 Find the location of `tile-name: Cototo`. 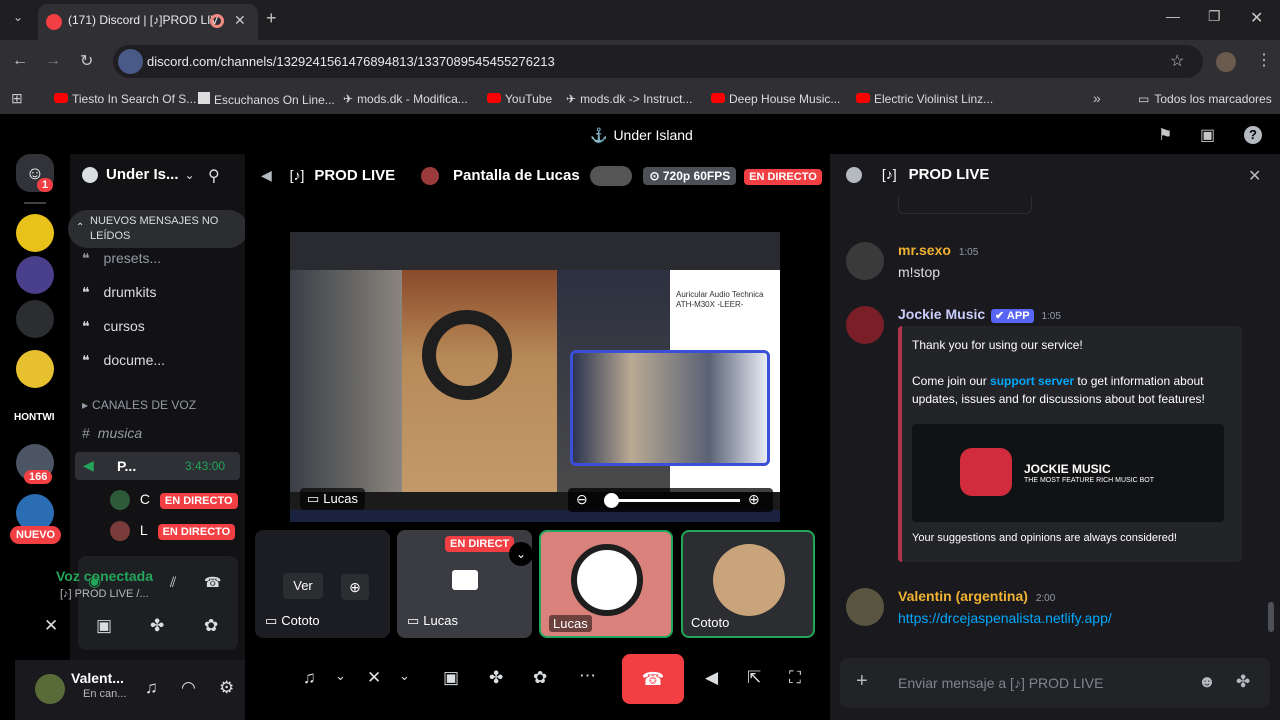

tile-name: Cototo is located at coordinates (300, 620).